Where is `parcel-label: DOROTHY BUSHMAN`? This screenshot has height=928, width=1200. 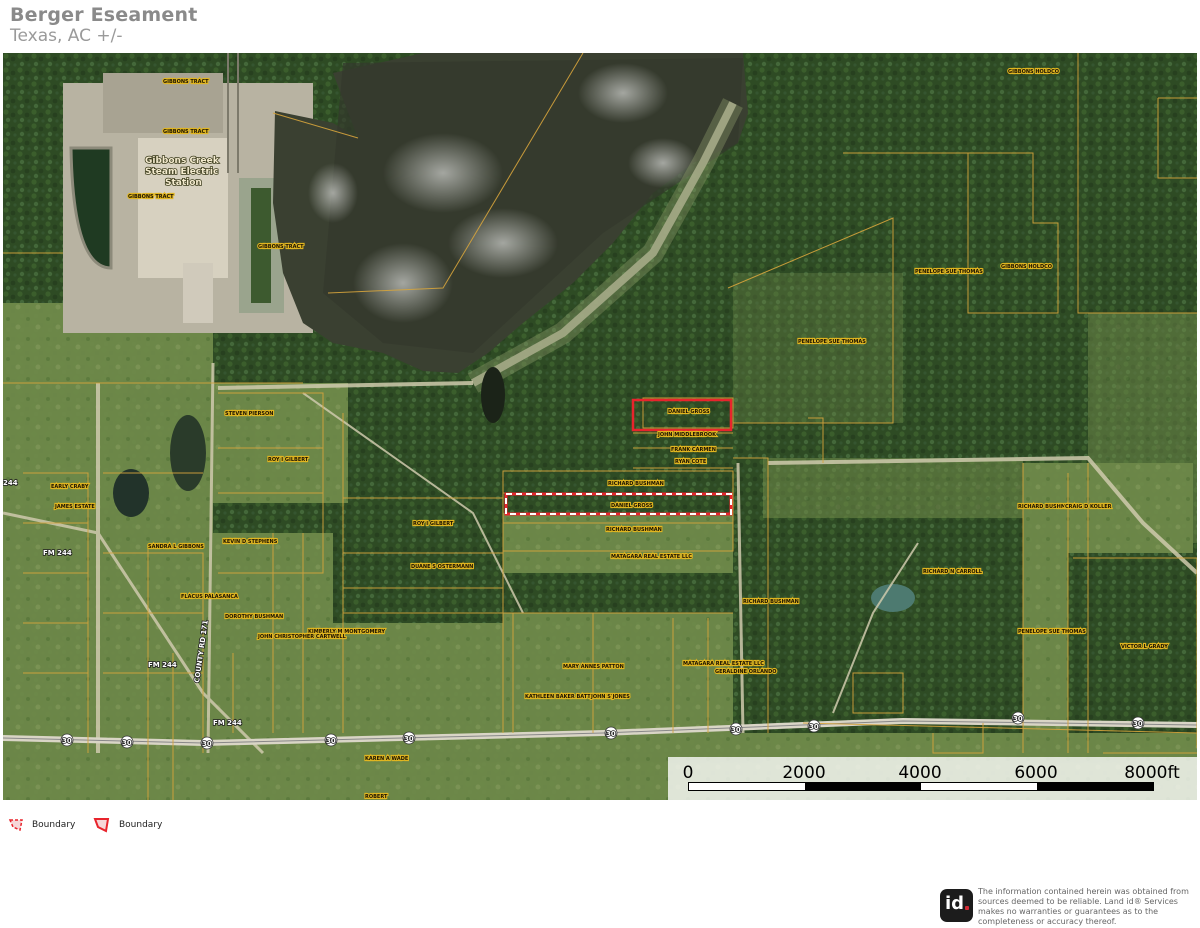 parcel-label: DOROTHY BUSHMAN is located at coordinates (254, 617).